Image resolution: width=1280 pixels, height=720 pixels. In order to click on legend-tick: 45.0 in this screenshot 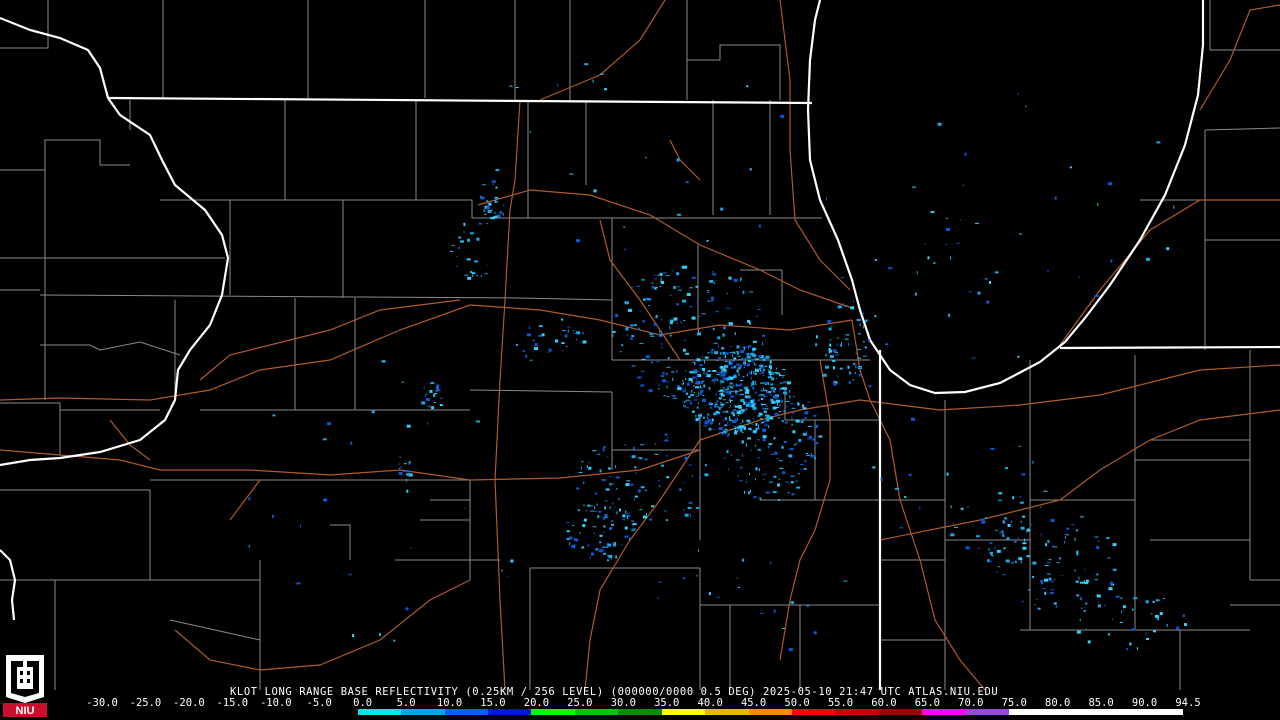, I will do `click(753, 703)`.